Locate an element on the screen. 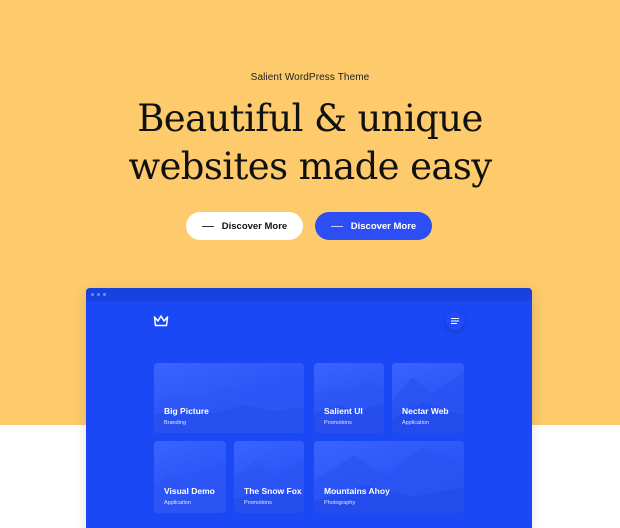 The image size is (620, 528). portfolio-card-mountains-ahoy: Mountains Ahoy Photography is located at coordinates (389, 477).